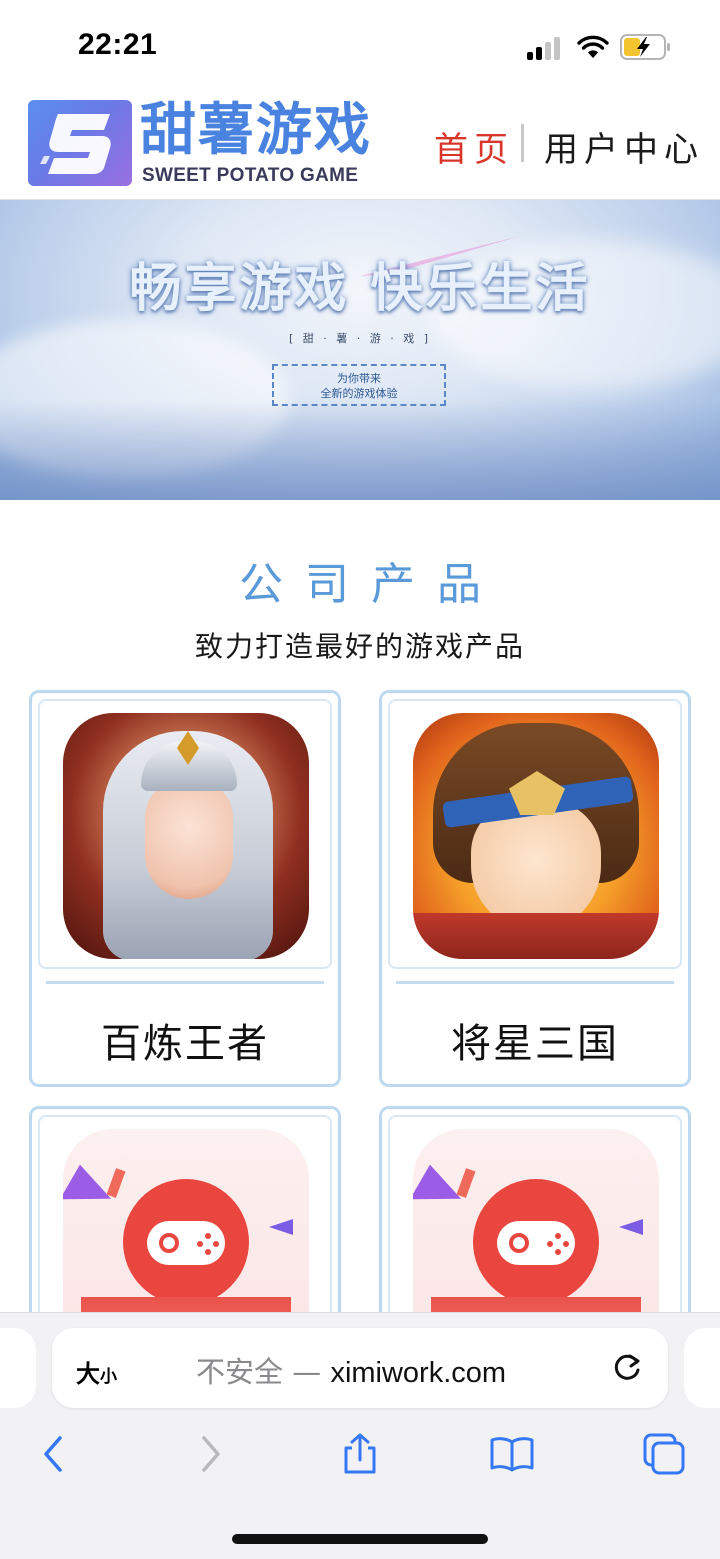  I want to click on logo-title: 甜薯游戏, so click(256, 130).